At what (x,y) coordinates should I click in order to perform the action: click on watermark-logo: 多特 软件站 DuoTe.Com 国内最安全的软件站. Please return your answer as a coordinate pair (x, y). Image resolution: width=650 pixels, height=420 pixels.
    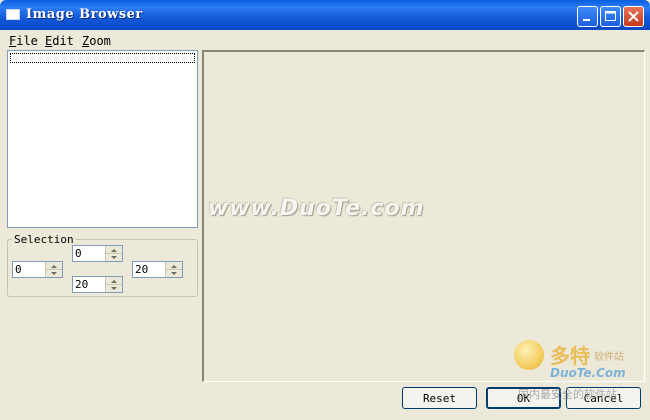
    Looking at the image, I should click on (579, 376).